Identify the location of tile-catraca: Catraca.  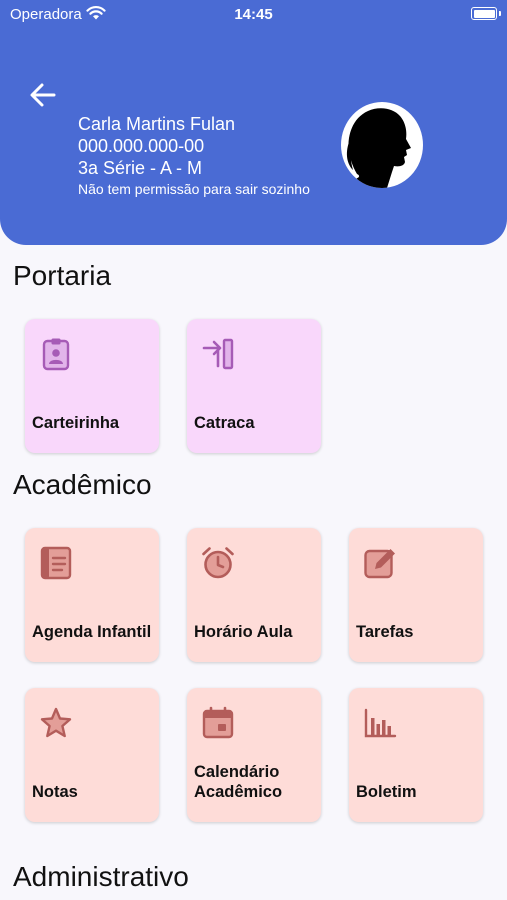
(254, 386).